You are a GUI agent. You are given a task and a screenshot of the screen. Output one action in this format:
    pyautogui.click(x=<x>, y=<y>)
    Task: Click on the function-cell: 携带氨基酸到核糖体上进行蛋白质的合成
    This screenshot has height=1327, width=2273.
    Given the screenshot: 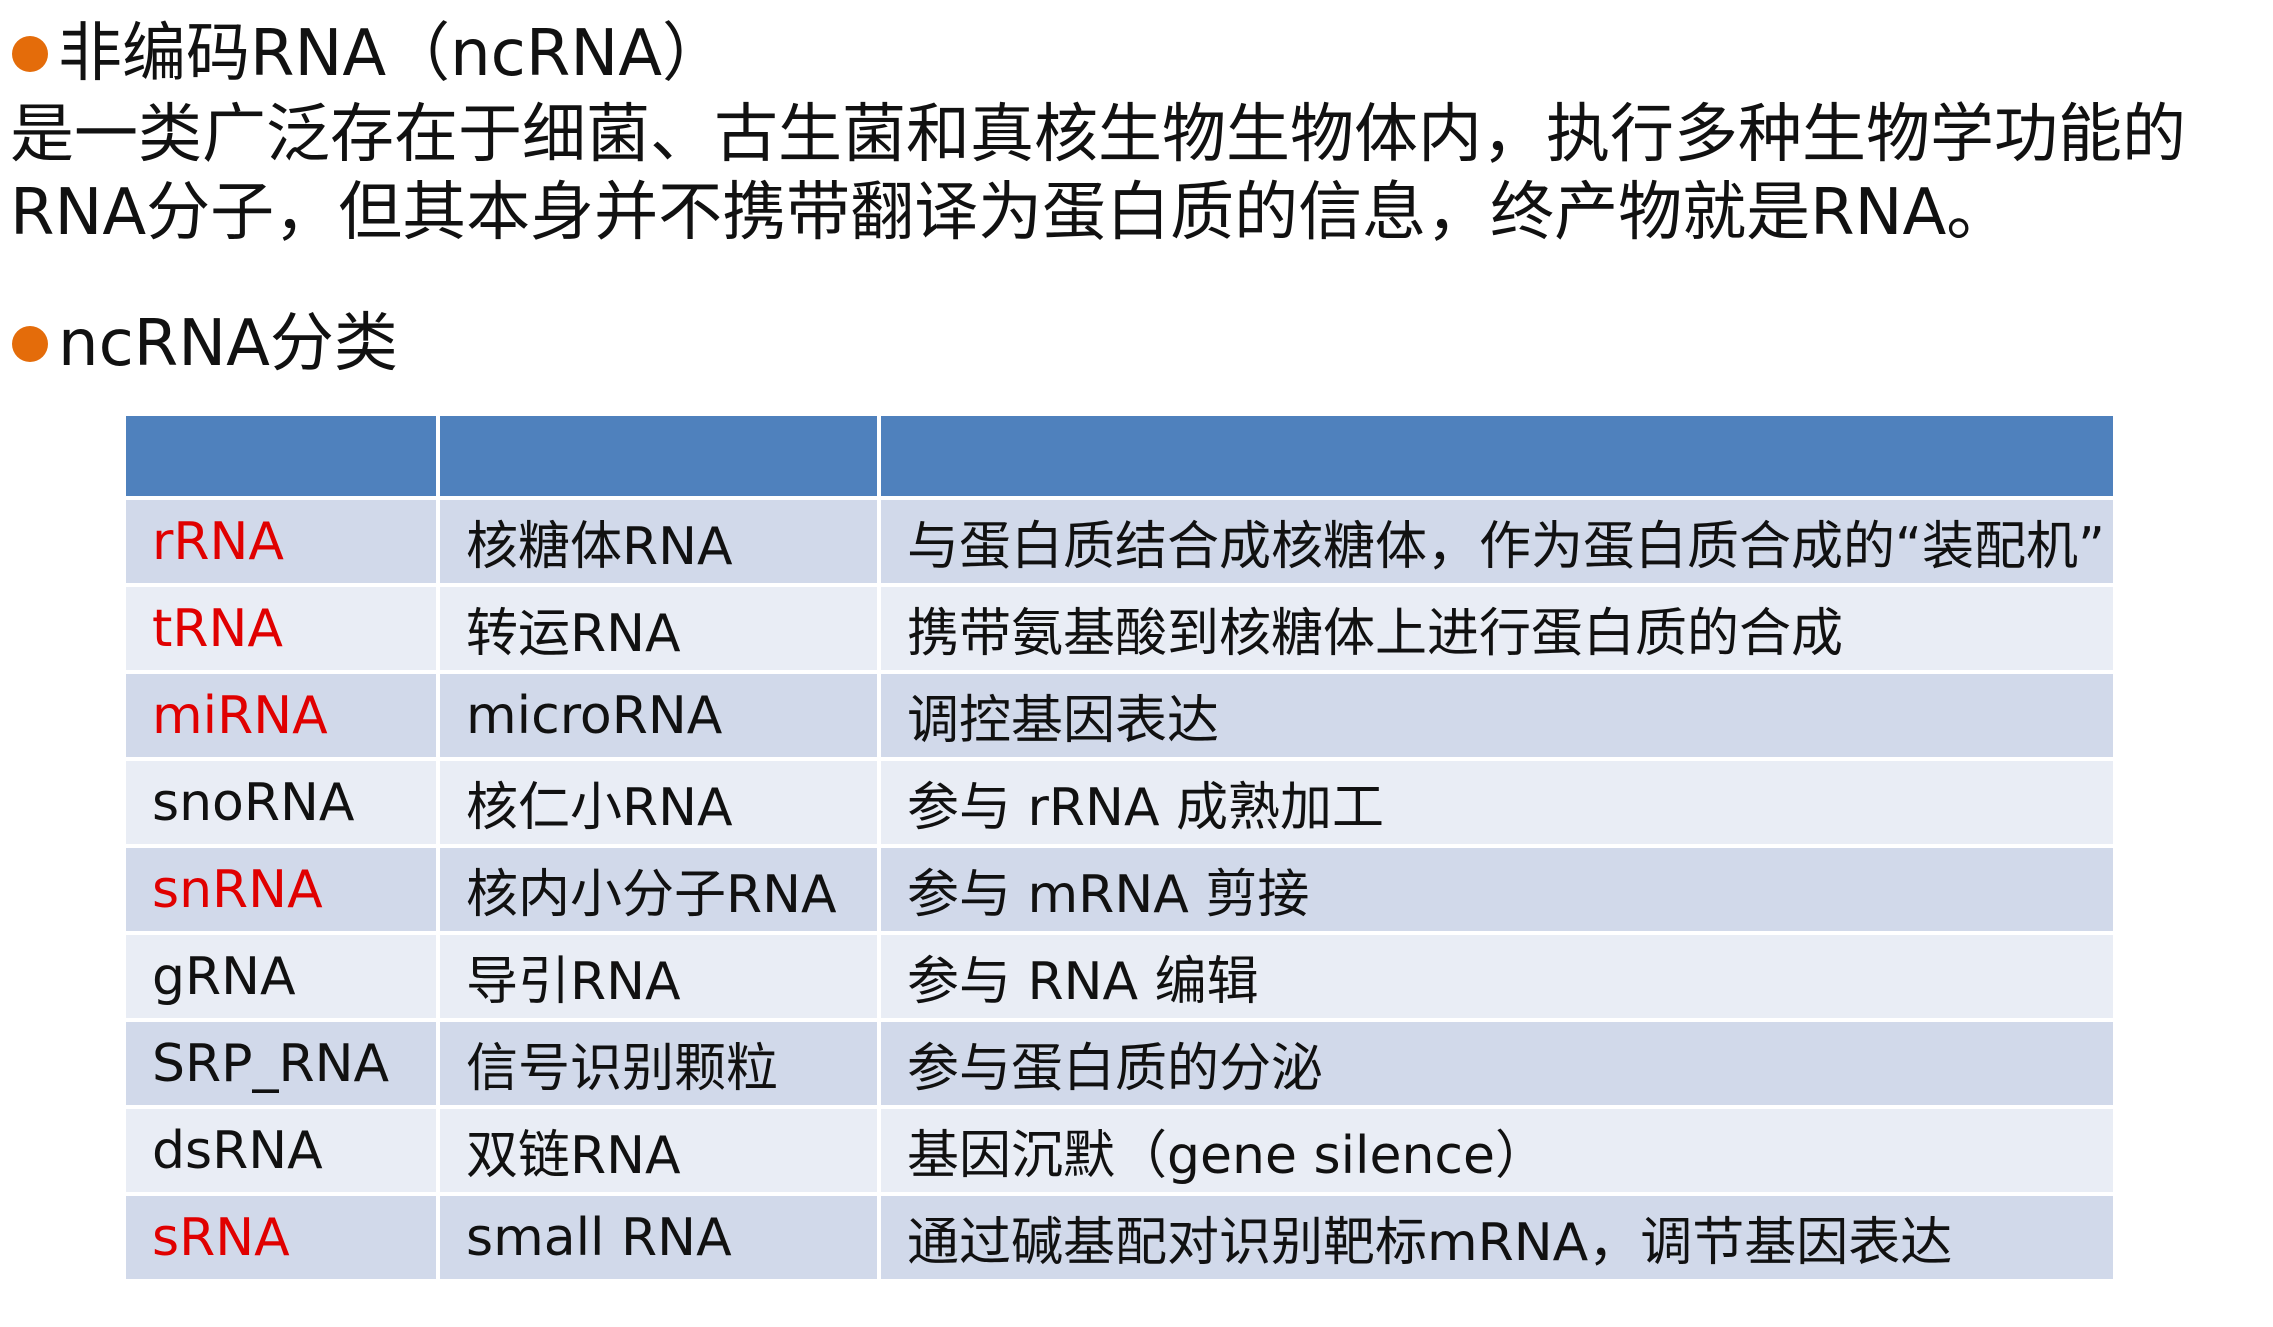 What is the action you would take?
    pyautogui.click(x=1497, y=628)
    